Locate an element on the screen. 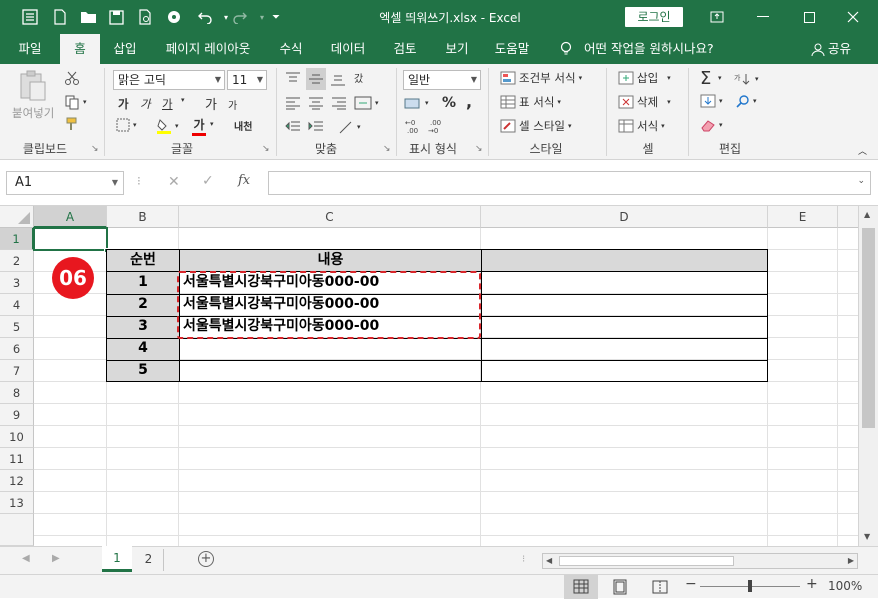  sort-filter-icon: 가 ▾ is located at coordinates (746, 79).